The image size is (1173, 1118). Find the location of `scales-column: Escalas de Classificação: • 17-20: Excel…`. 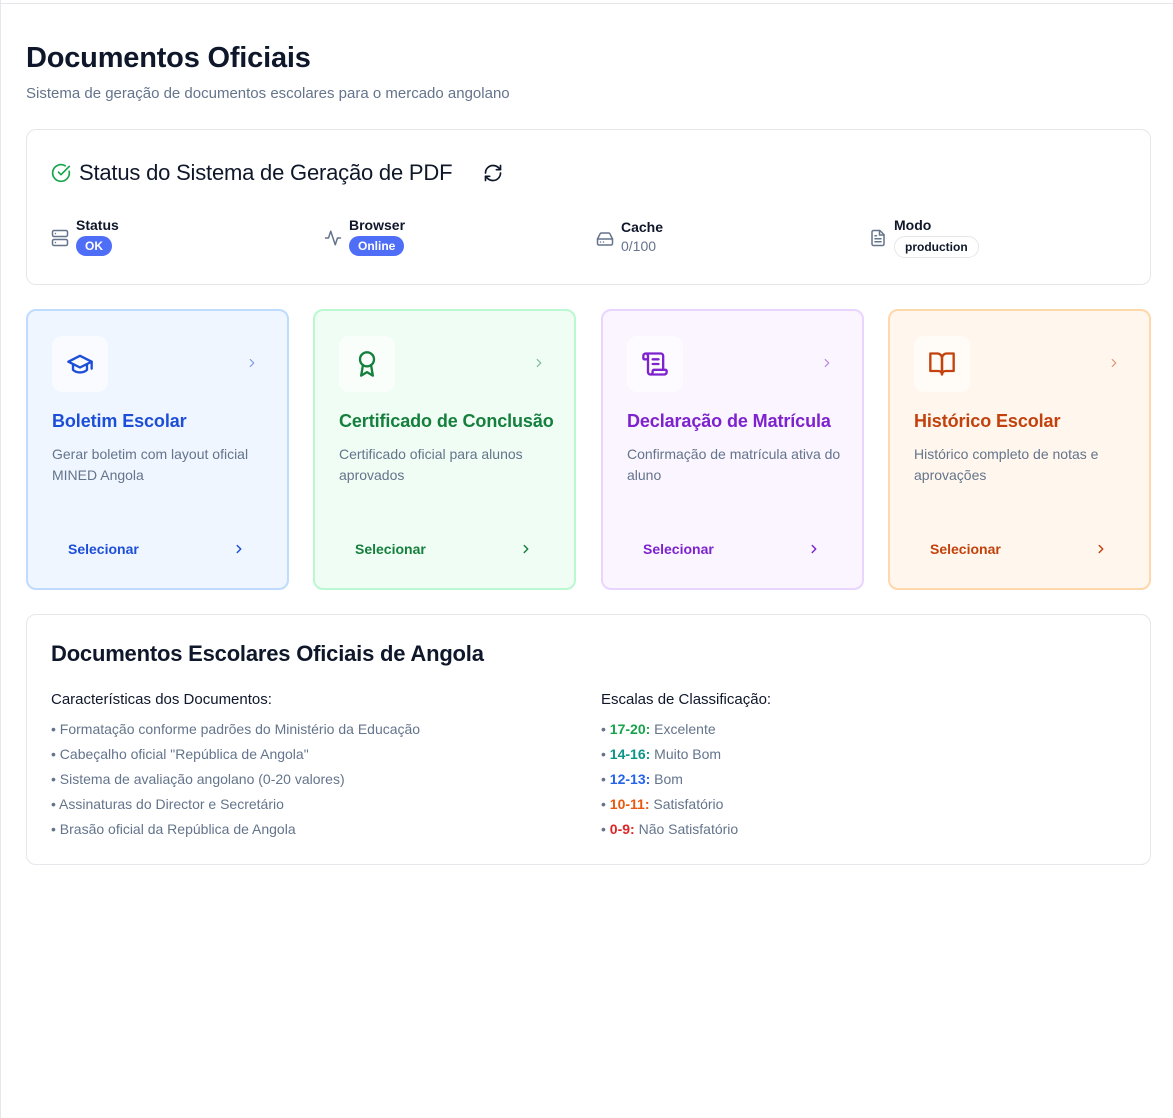

scales-column: Escalas de Classificação: • 17-20: Excel… is located at coordinates (686, 768).